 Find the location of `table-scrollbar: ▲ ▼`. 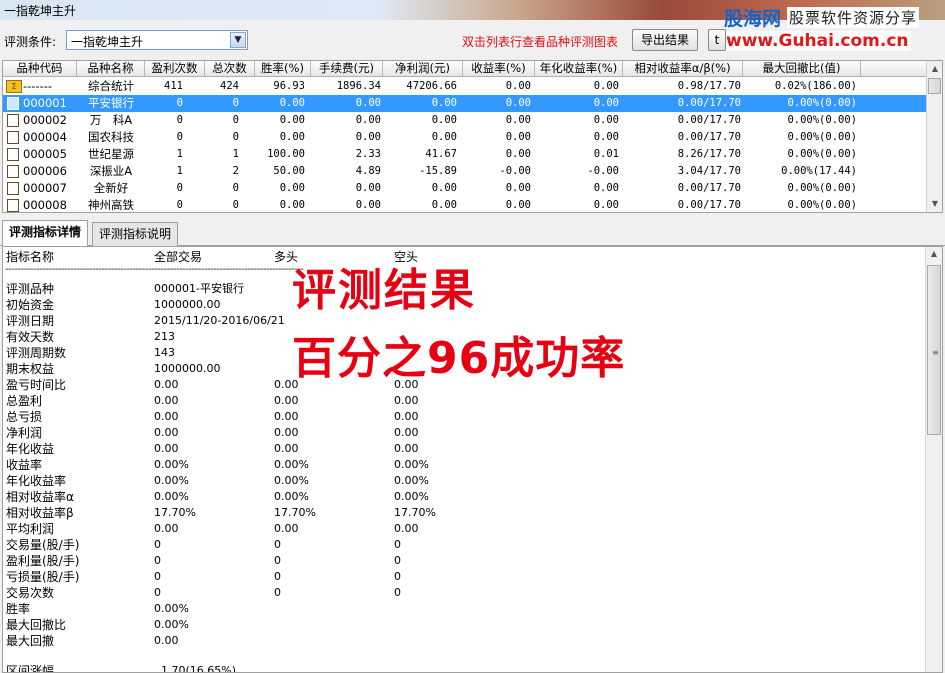

table-scrollbar: ▲ ▼ is located at coordinates (934, 136).